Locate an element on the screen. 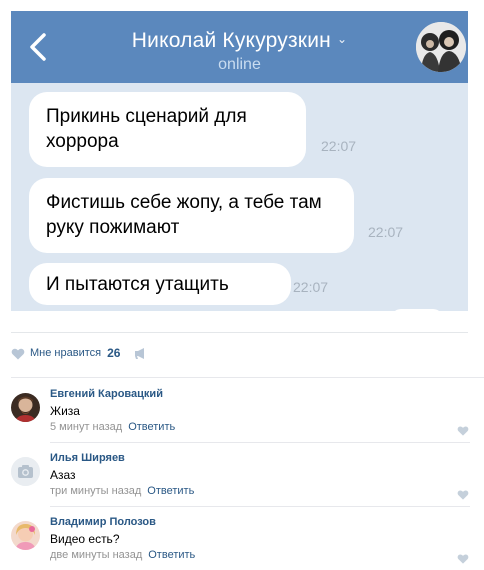 This screenshot has height=570, width=484. likes-label: Мне нравится is located at coordinates (66, 353).